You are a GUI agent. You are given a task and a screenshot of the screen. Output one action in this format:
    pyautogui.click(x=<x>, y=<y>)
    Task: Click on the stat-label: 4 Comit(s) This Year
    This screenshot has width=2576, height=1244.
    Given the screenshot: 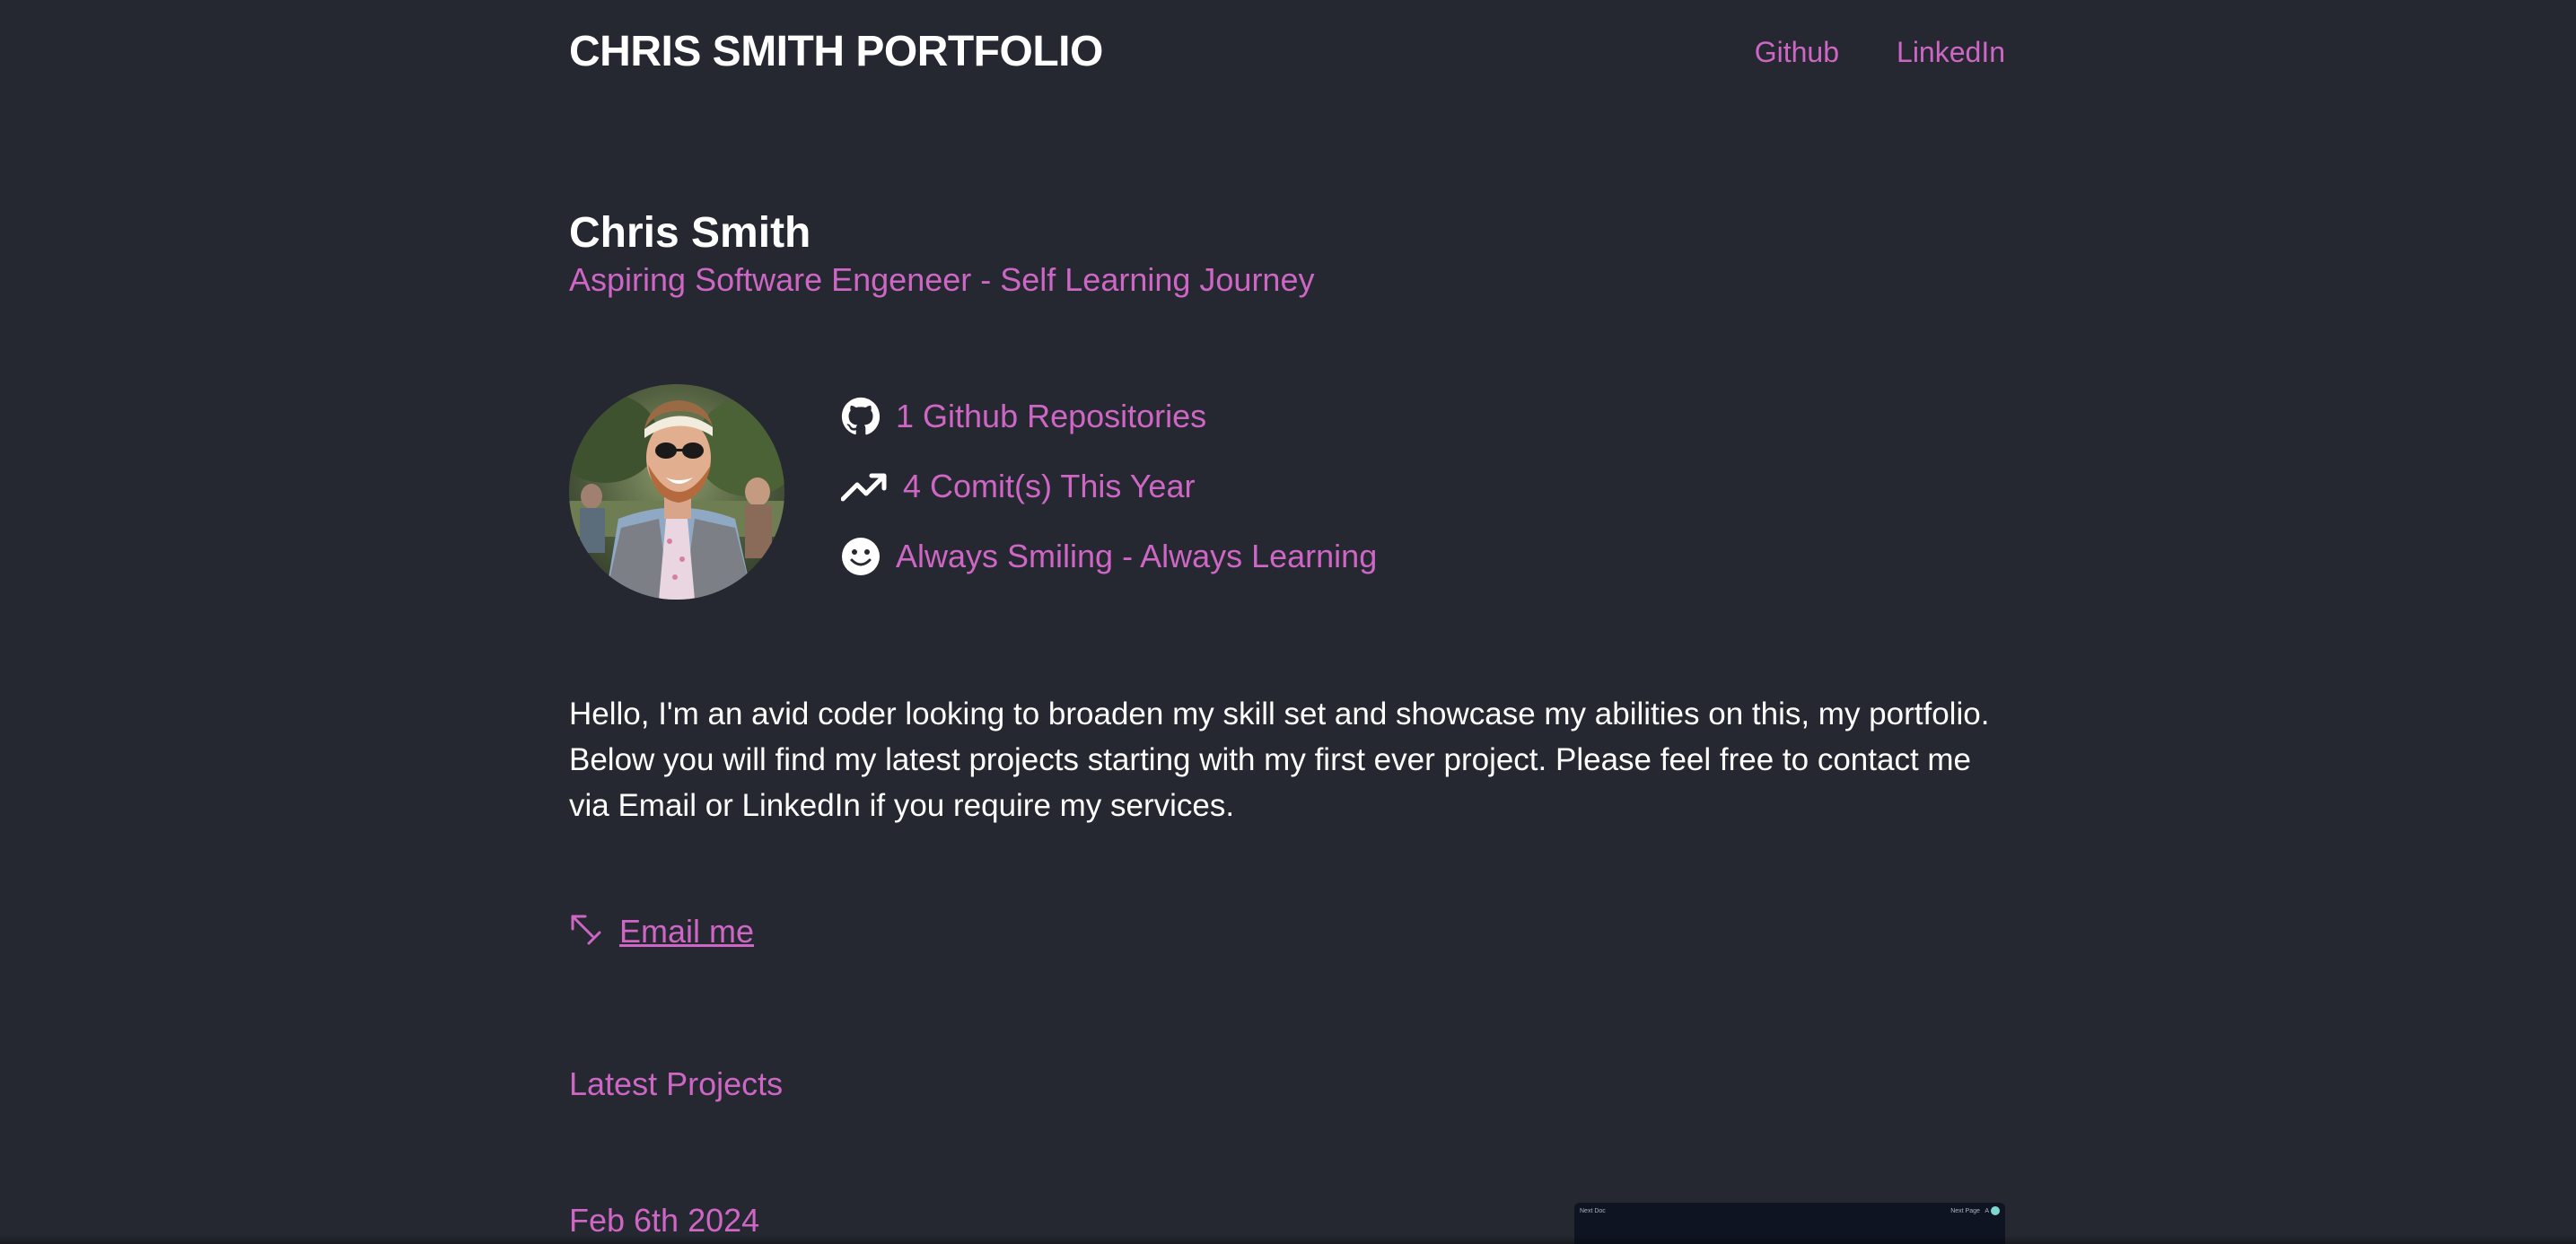 What is the action you would take?
    pyautogui.click(x=1049, y=486)
    